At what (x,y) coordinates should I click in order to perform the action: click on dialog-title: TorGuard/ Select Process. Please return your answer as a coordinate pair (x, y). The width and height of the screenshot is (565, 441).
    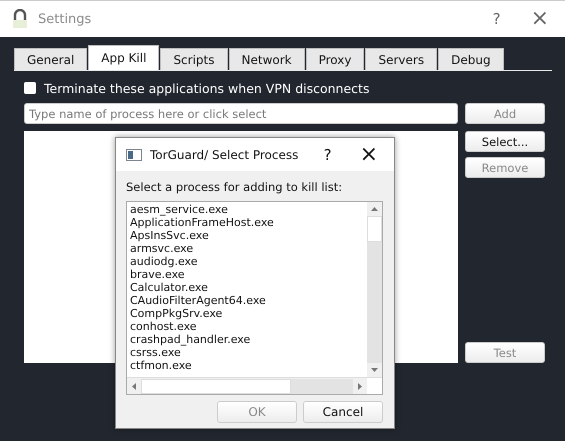
    Looking at the image, I should click on (224, 155).